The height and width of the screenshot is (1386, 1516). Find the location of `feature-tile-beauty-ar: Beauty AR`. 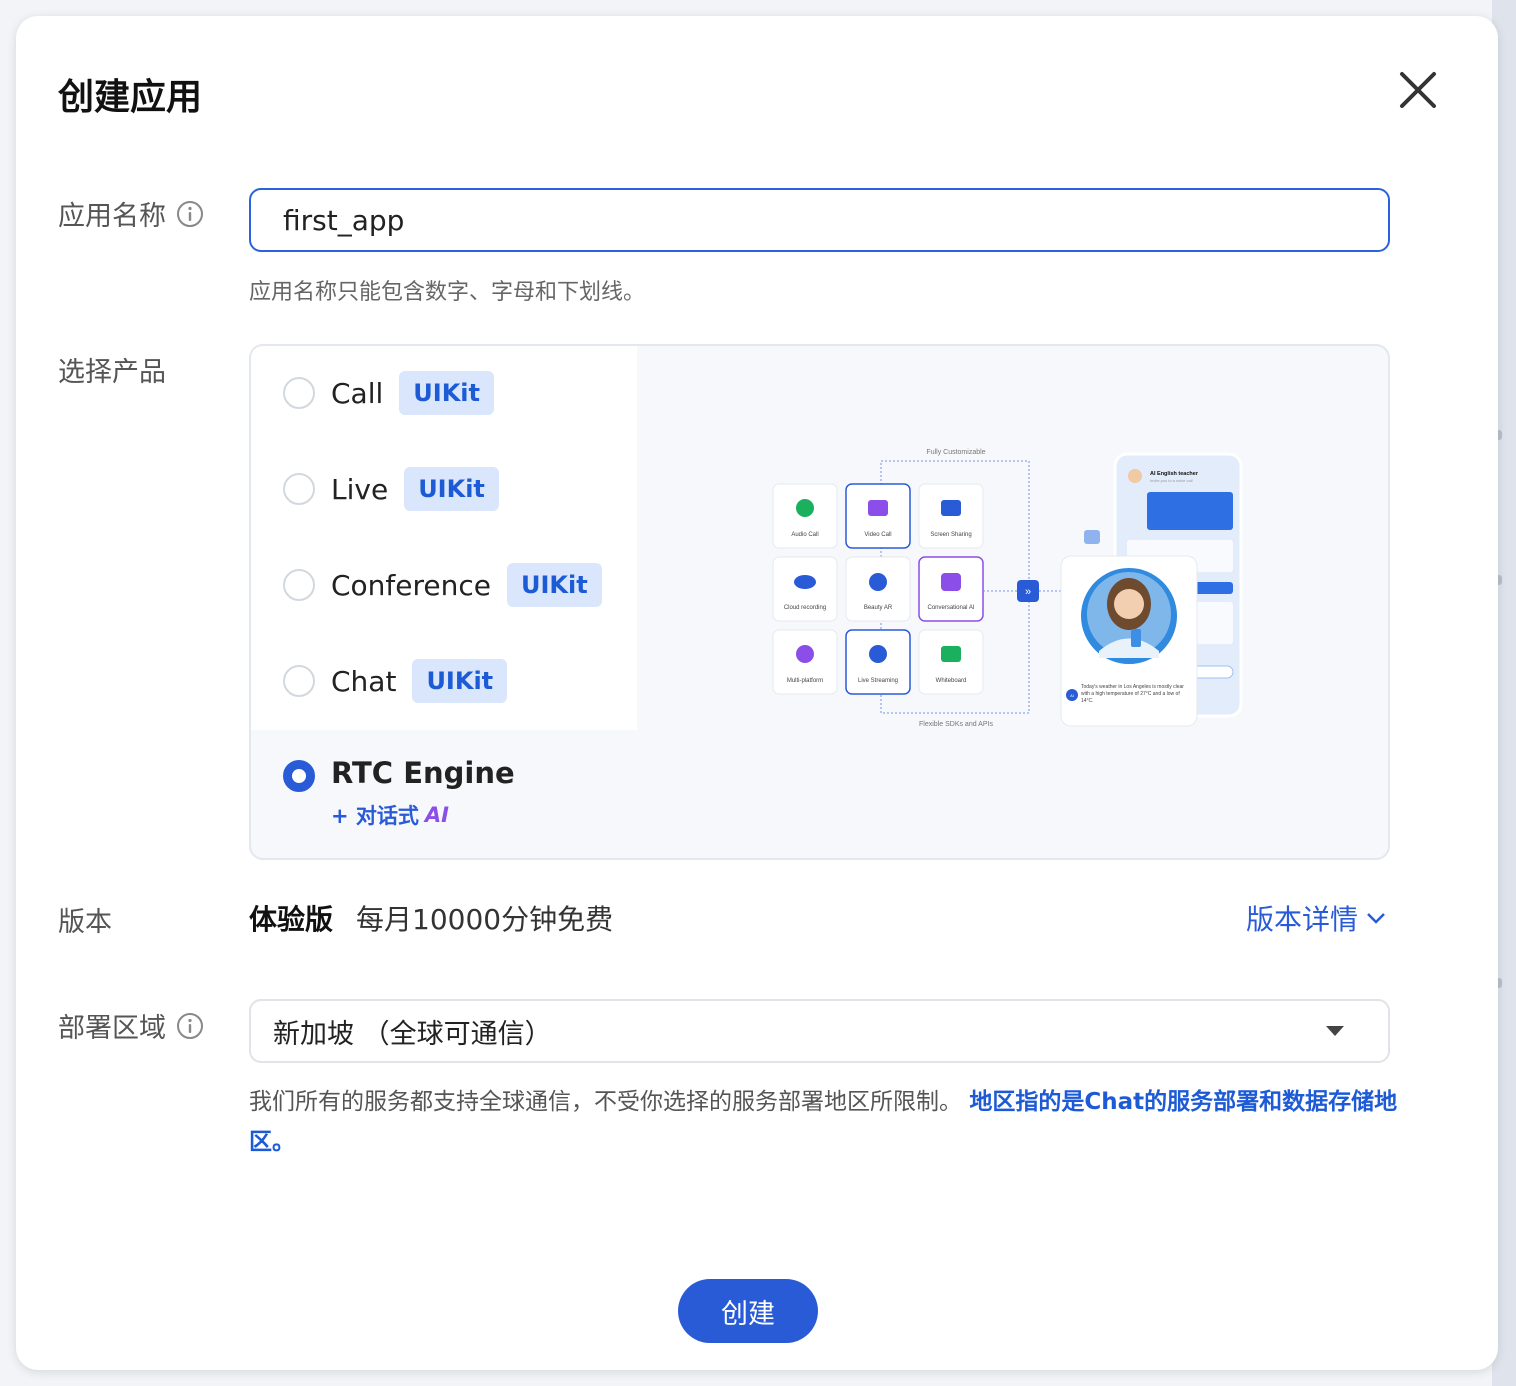

feature-tile-beauty-ar: Beauty AR is located at coordinates (878, 589).